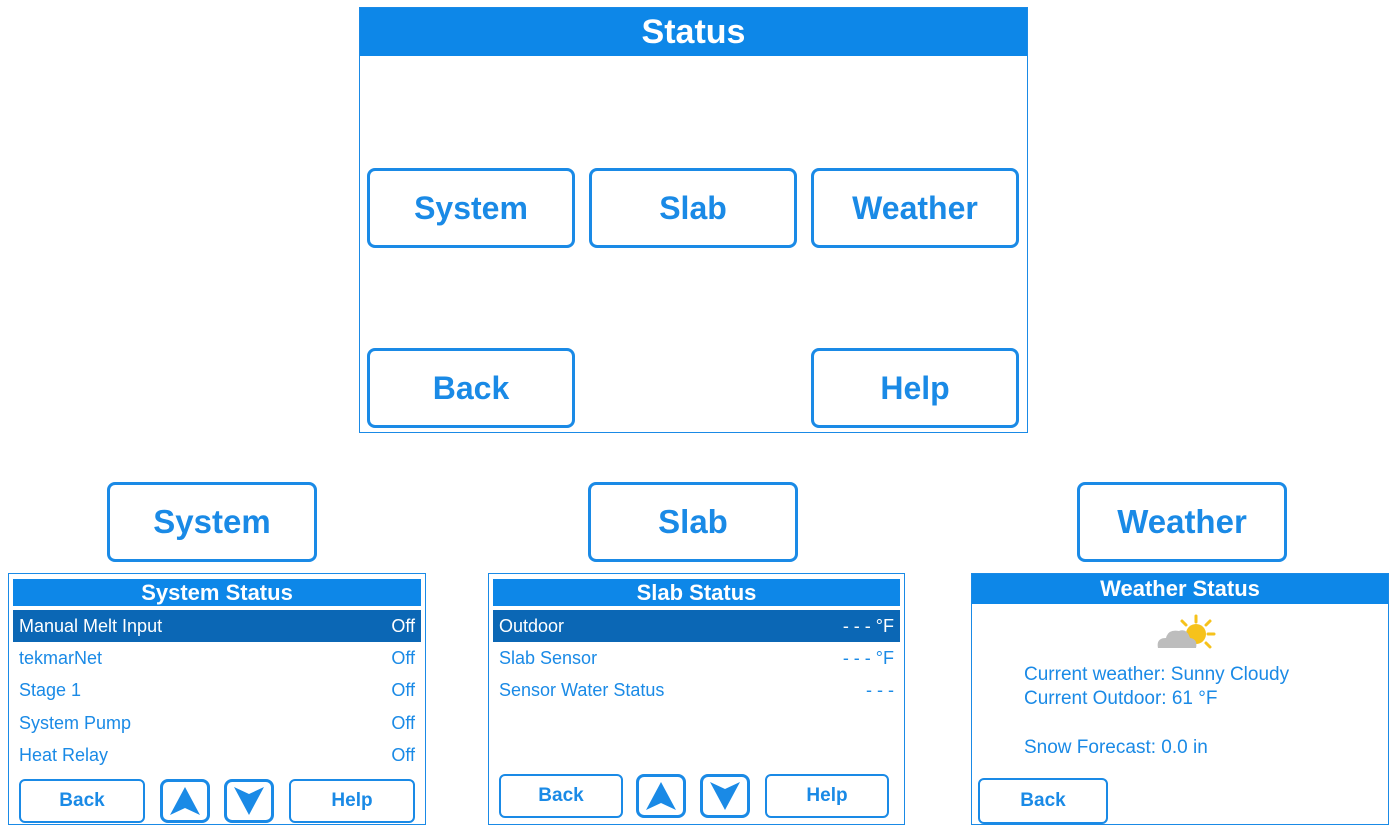 This screenshot has width=1396, height=825. What do you see at coordinates (880, 690) in the screenshot?
I see `row-value: - - -` at bounding box center [880, 690].